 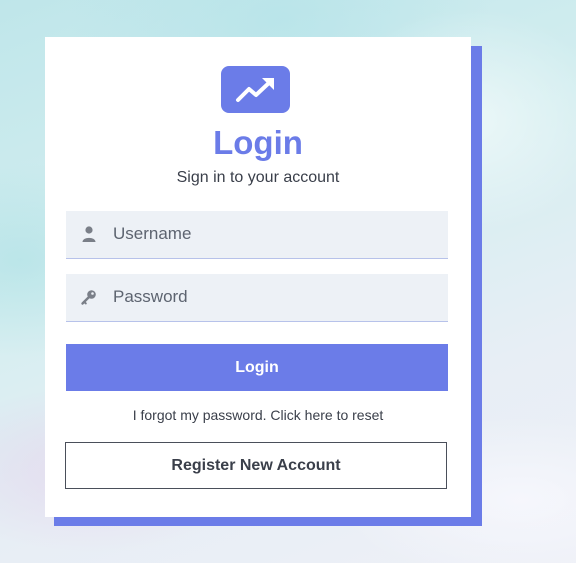 I want to click on register-button: Register New Account, so click(x=256, y=465).